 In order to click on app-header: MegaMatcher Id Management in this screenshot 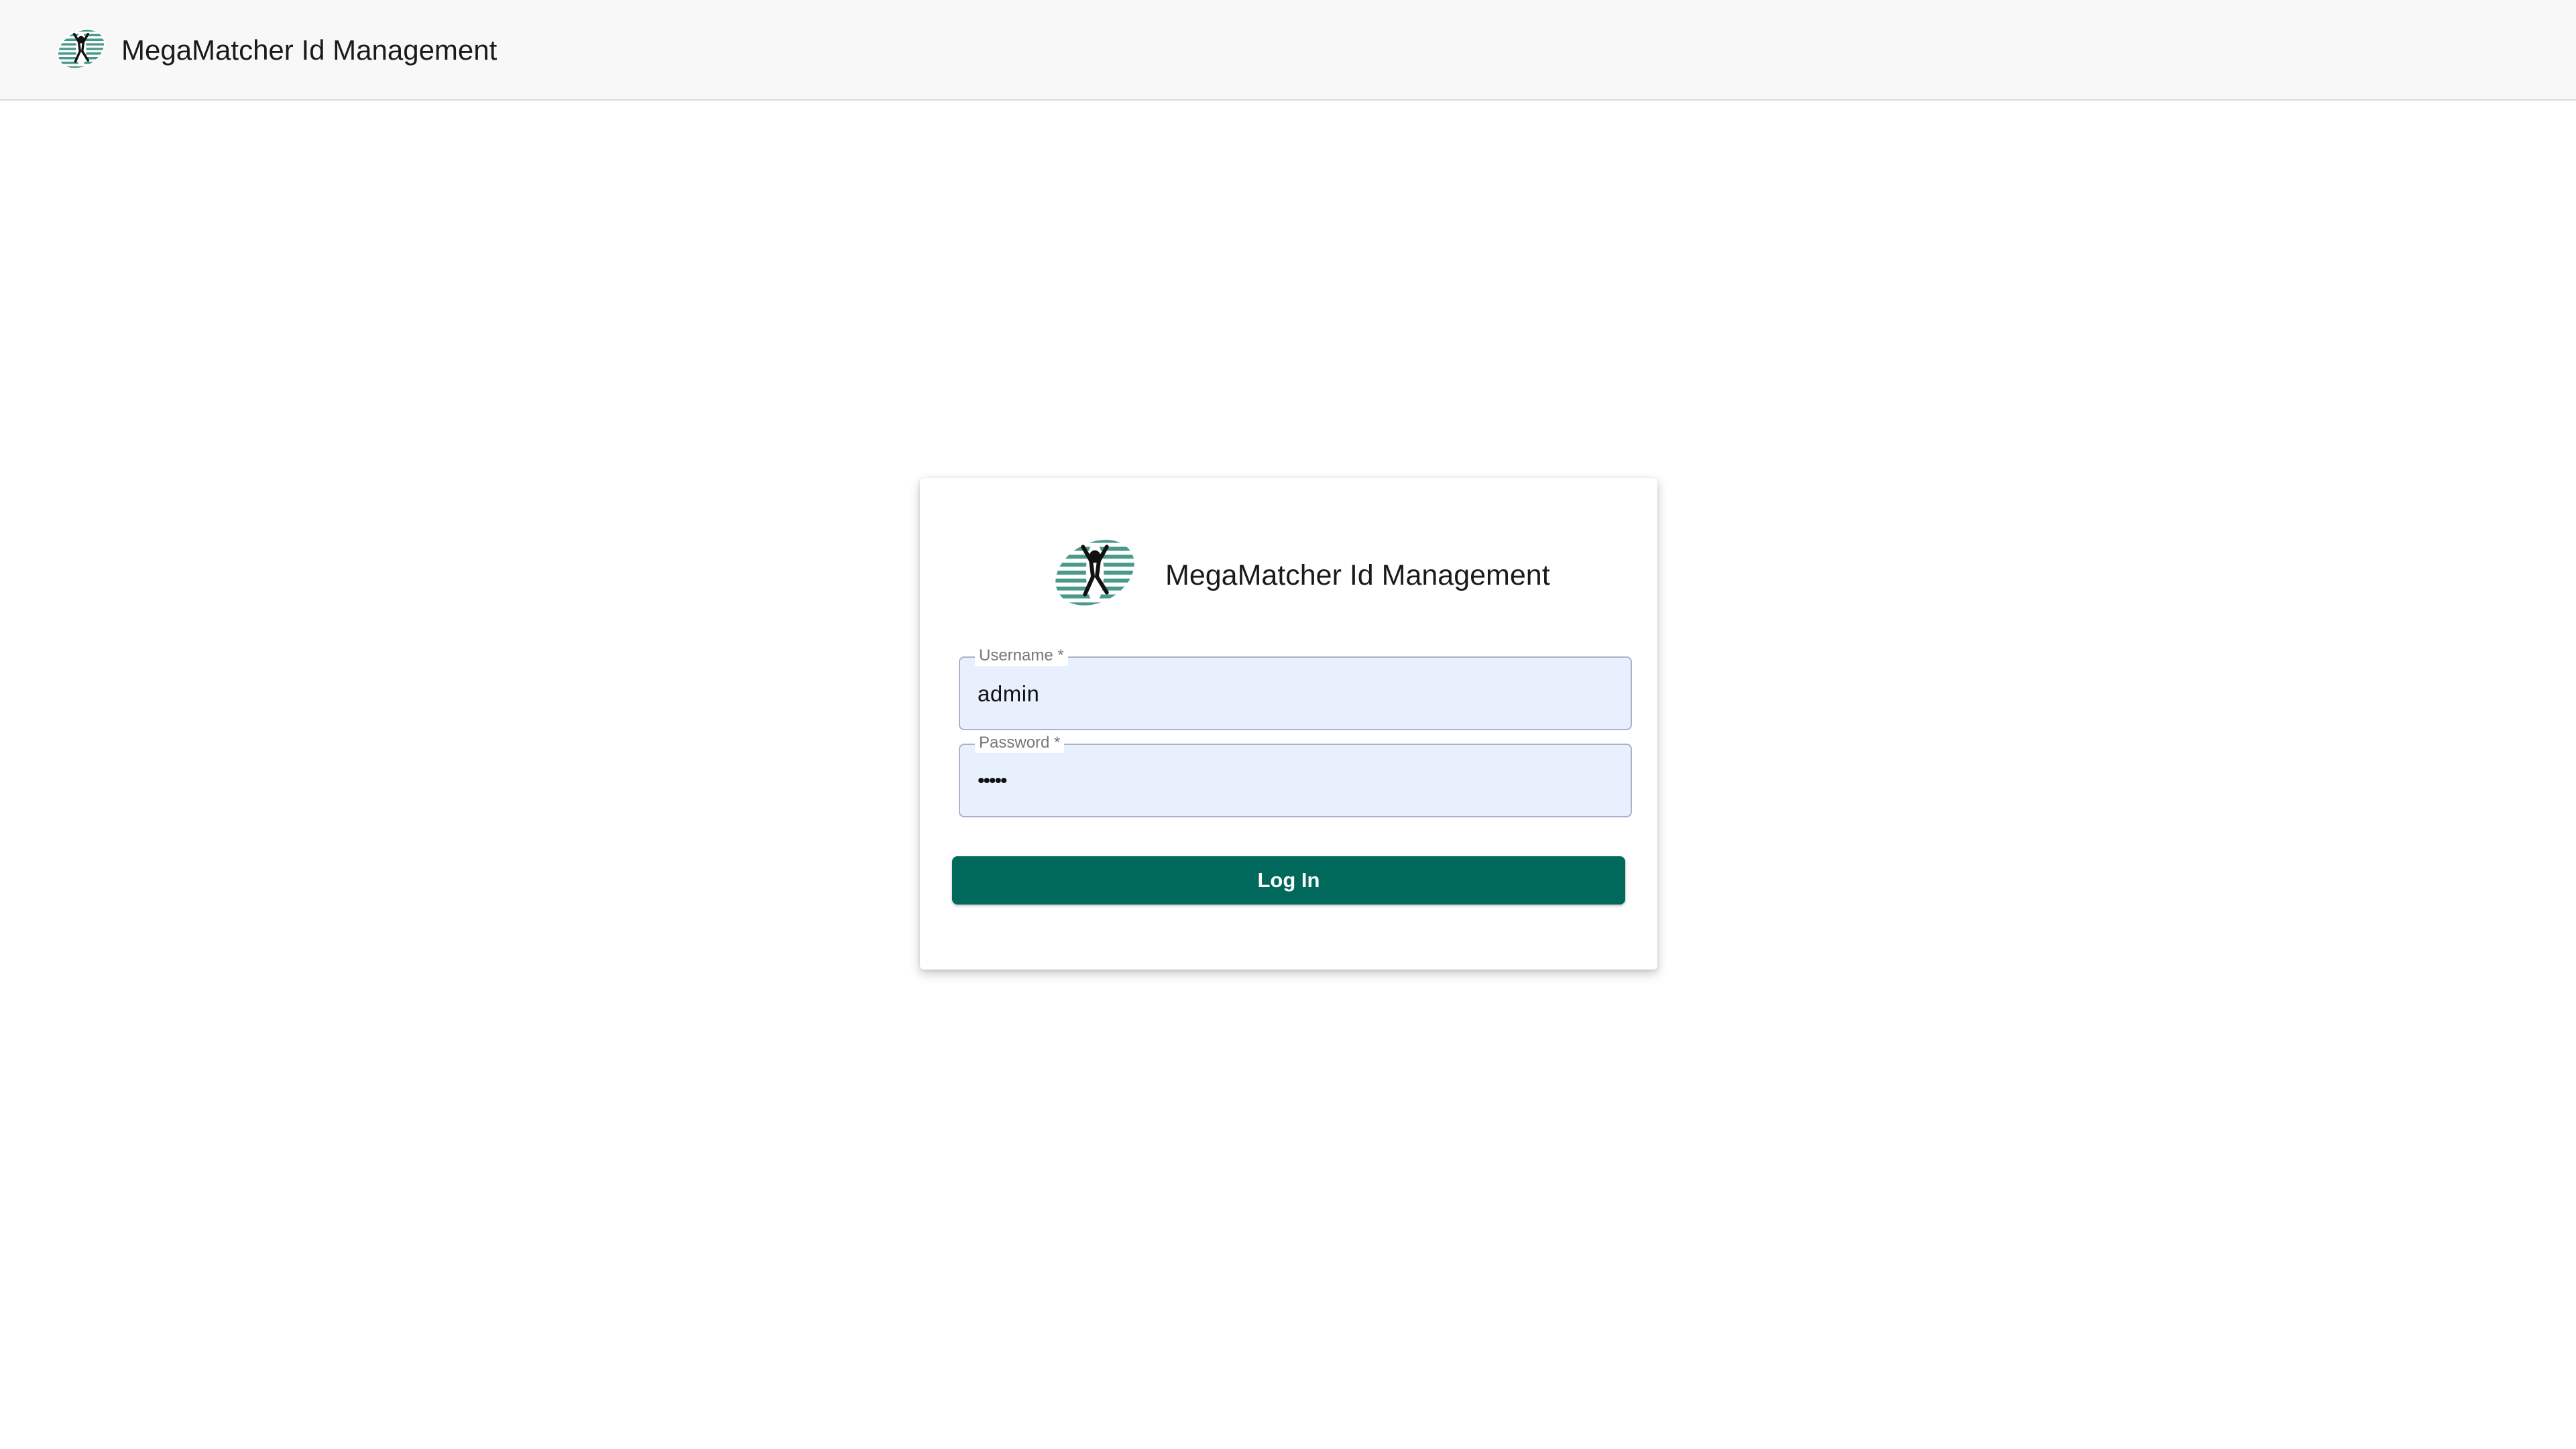, I will do `click(1288, 51)`.